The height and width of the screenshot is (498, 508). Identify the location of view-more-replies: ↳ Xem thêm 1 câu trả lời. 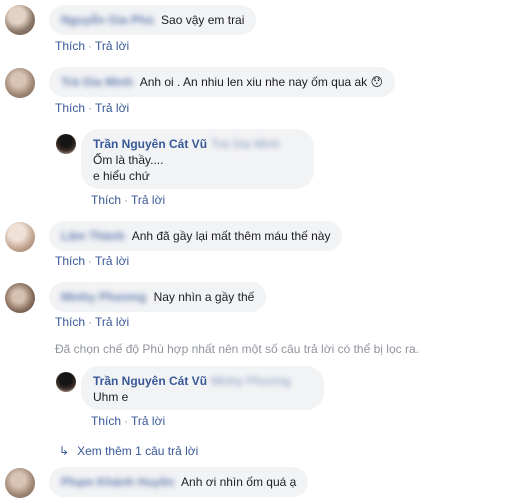
(128, 451).